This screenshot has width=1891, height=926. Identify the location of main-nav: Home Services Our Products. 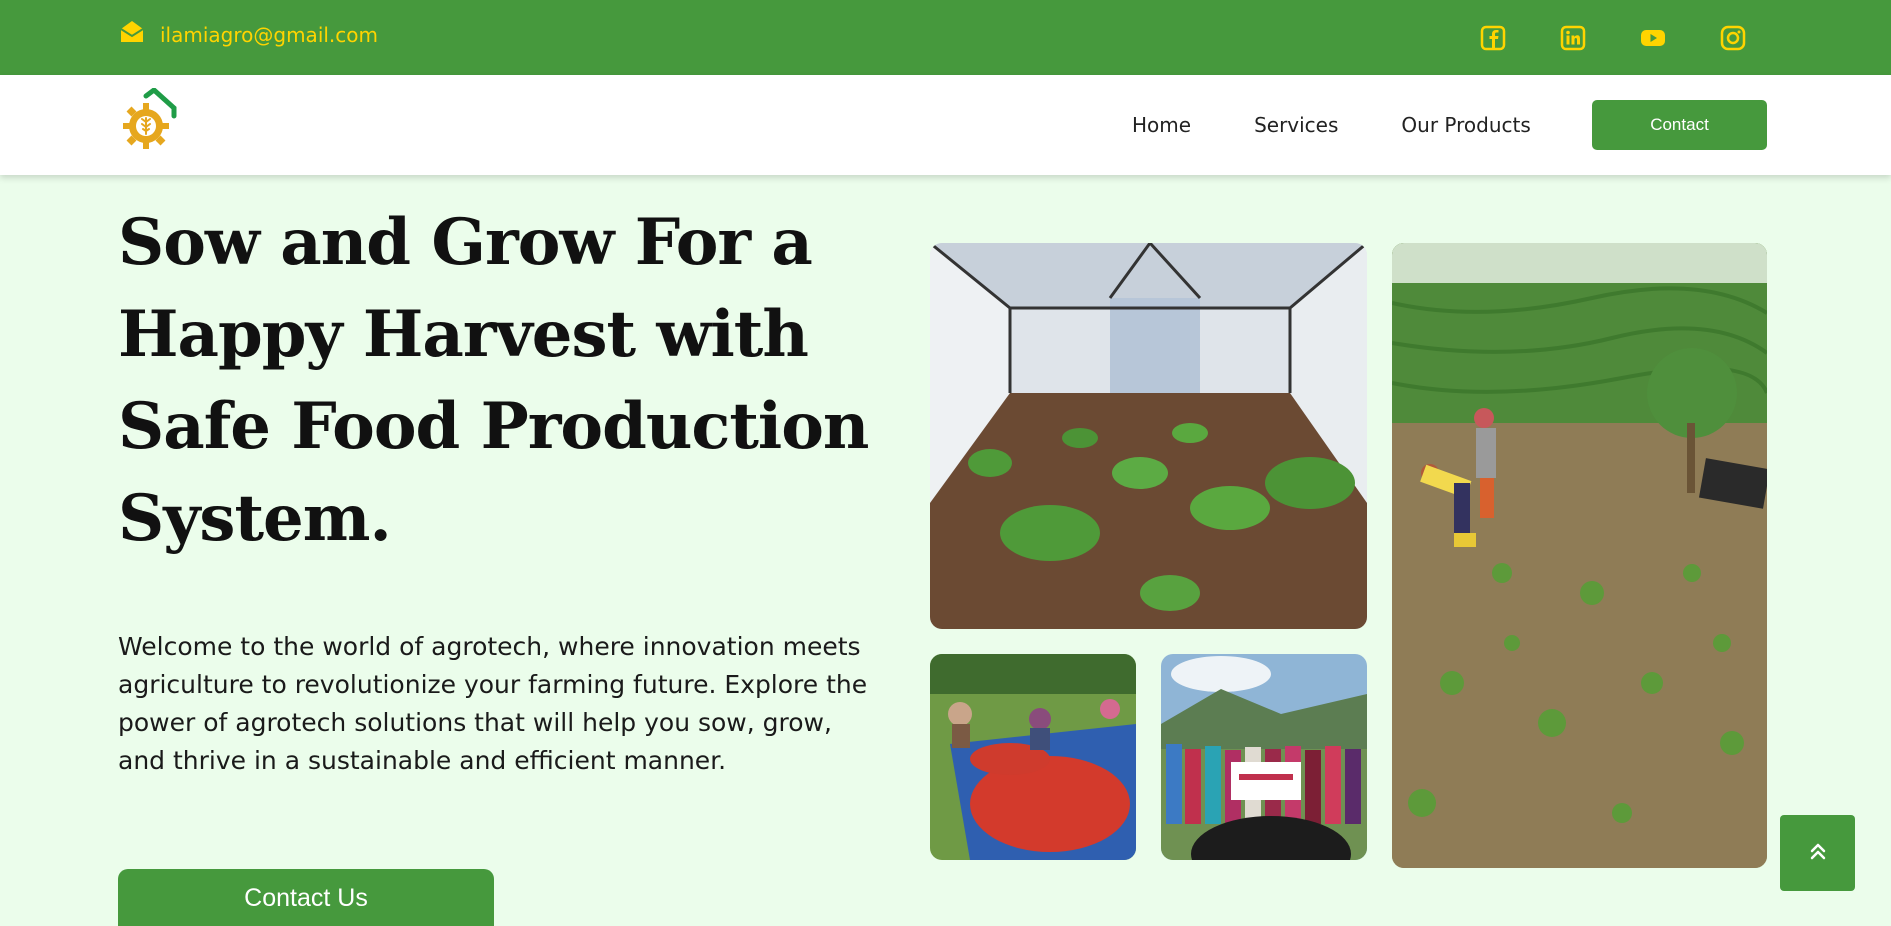
(1331, 125).